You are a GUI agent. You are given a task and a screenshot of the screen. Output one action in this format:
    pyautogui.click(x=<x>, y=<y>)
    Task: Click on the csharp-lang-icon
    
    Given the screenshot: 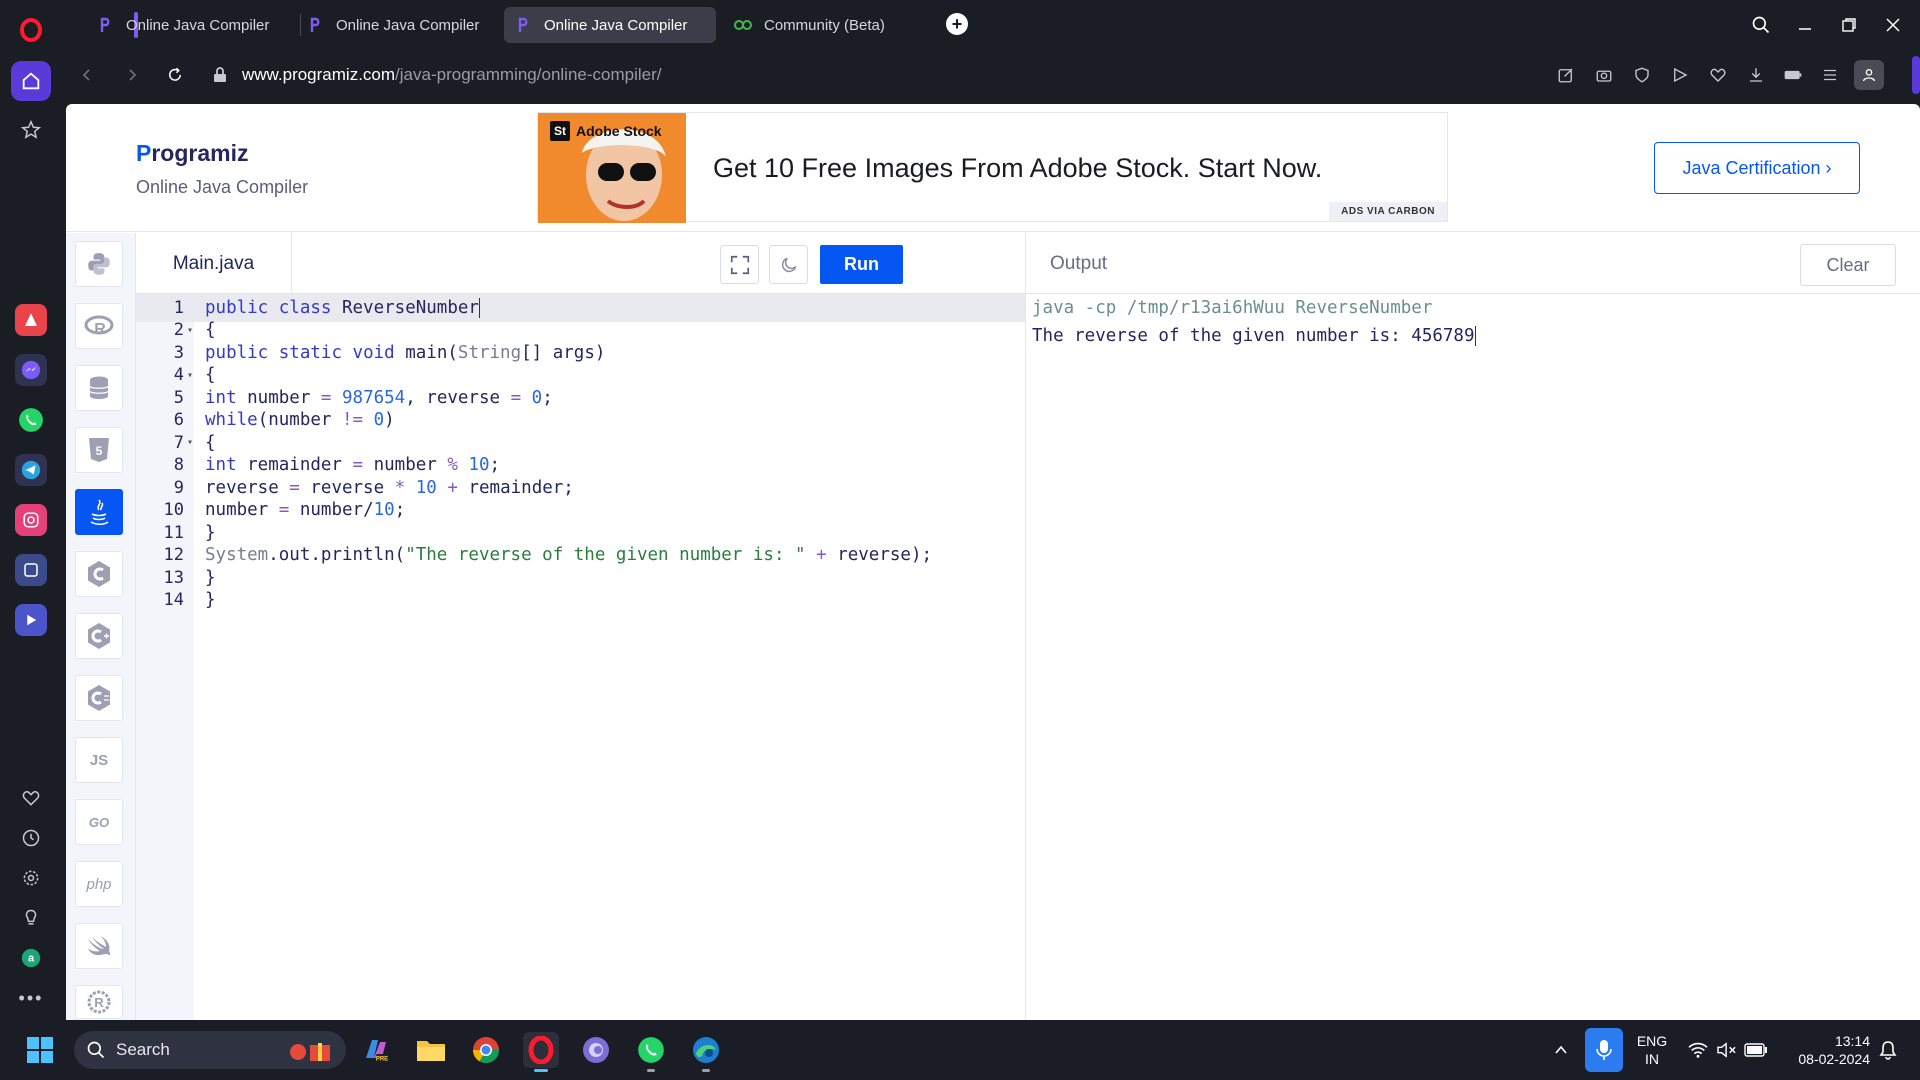 What is the action you would take?
    pyautogui.click(x=99, y=698)
    